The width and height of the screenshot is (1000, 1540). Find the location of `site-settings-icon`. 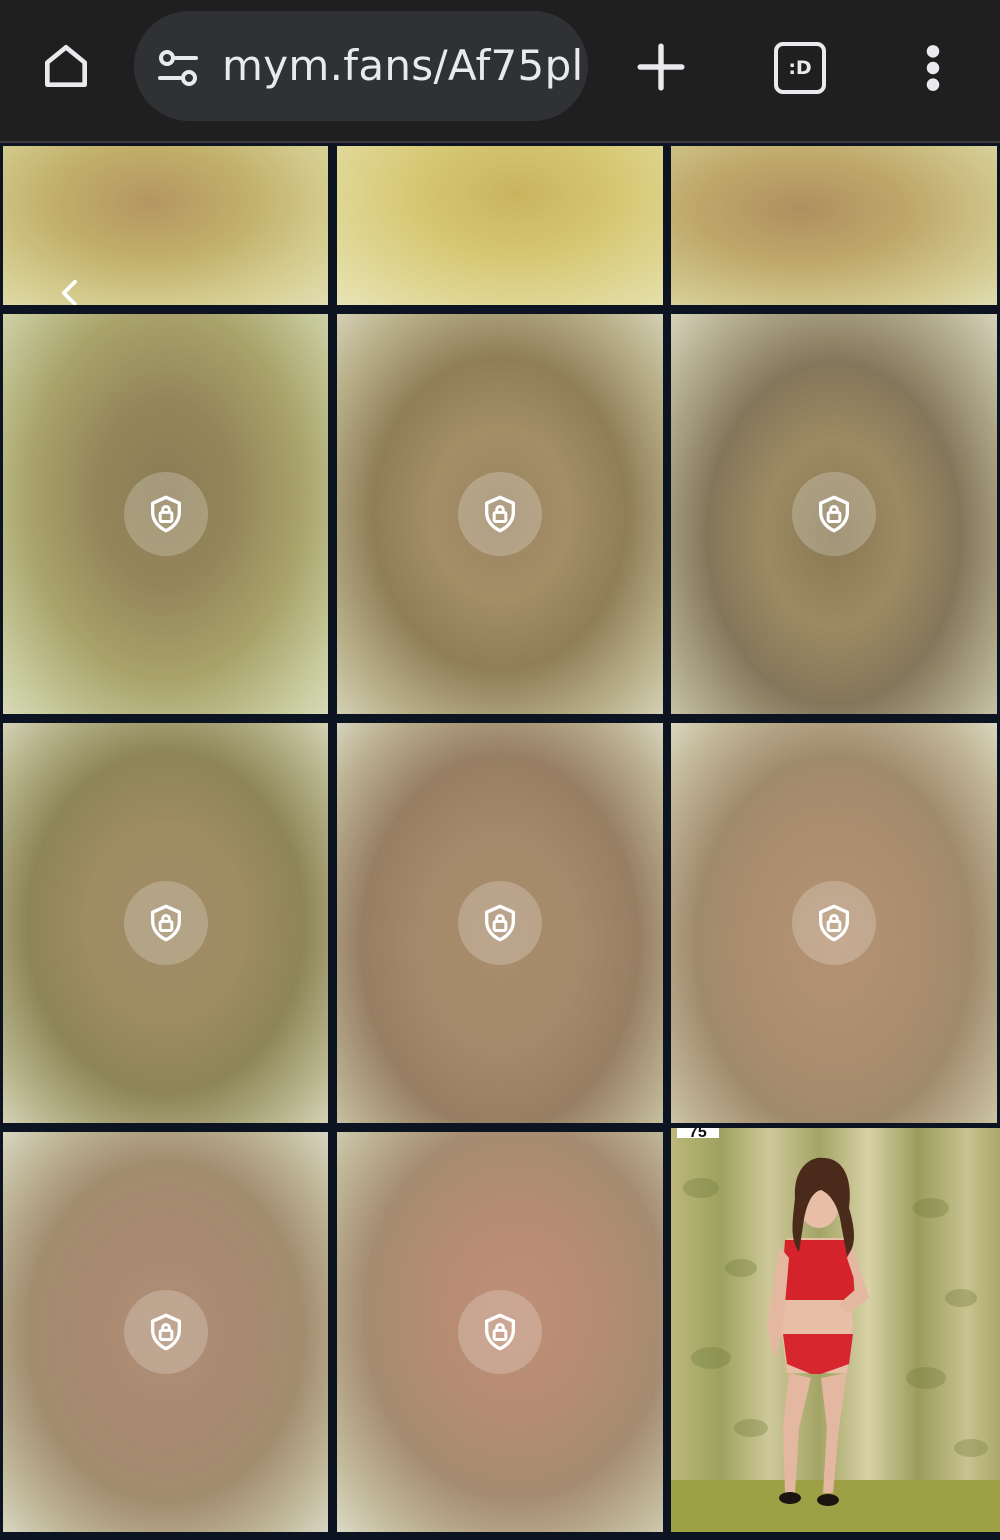

site-settings-icon is located at coordinates (178, 68).